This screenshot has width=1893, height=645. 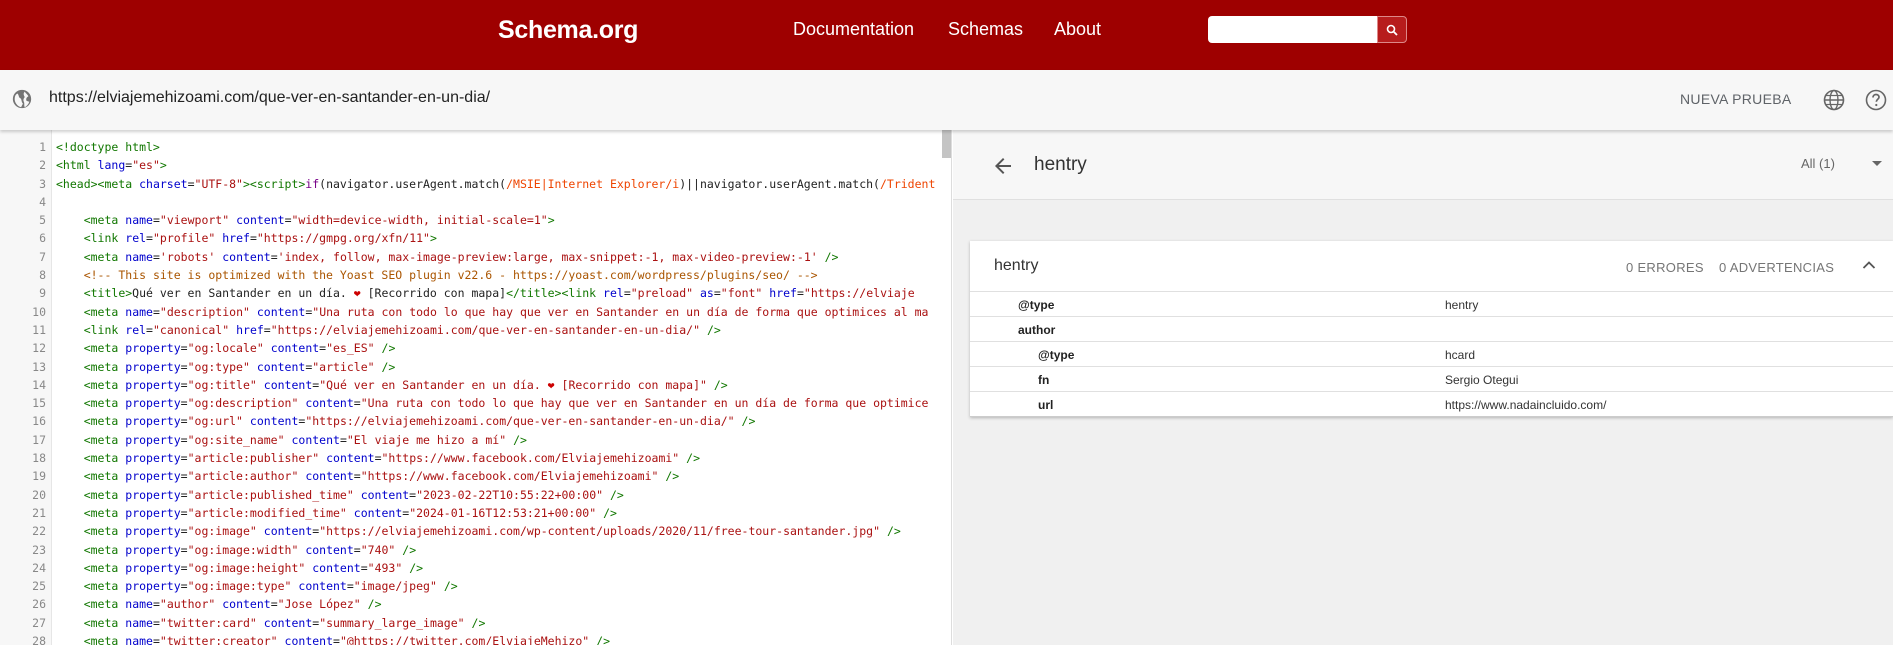 I want to click on property-value: hentry, so click(x=1462, y=305).